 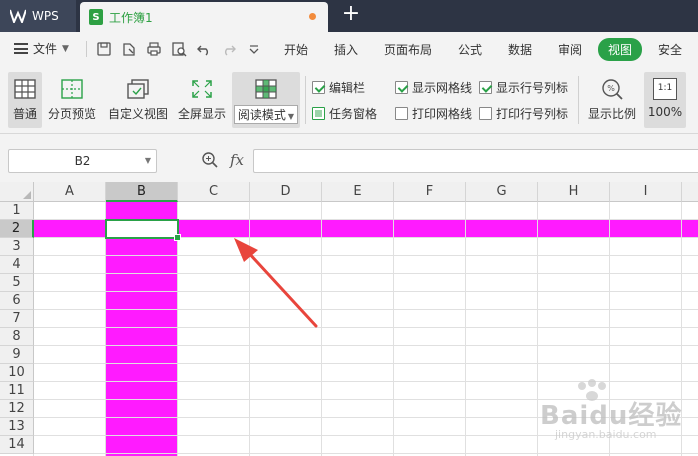 What do you see at coordinates (17, 247) in the screenshot?
I see `row-header-3: 3` at bounding box center [17, 247].